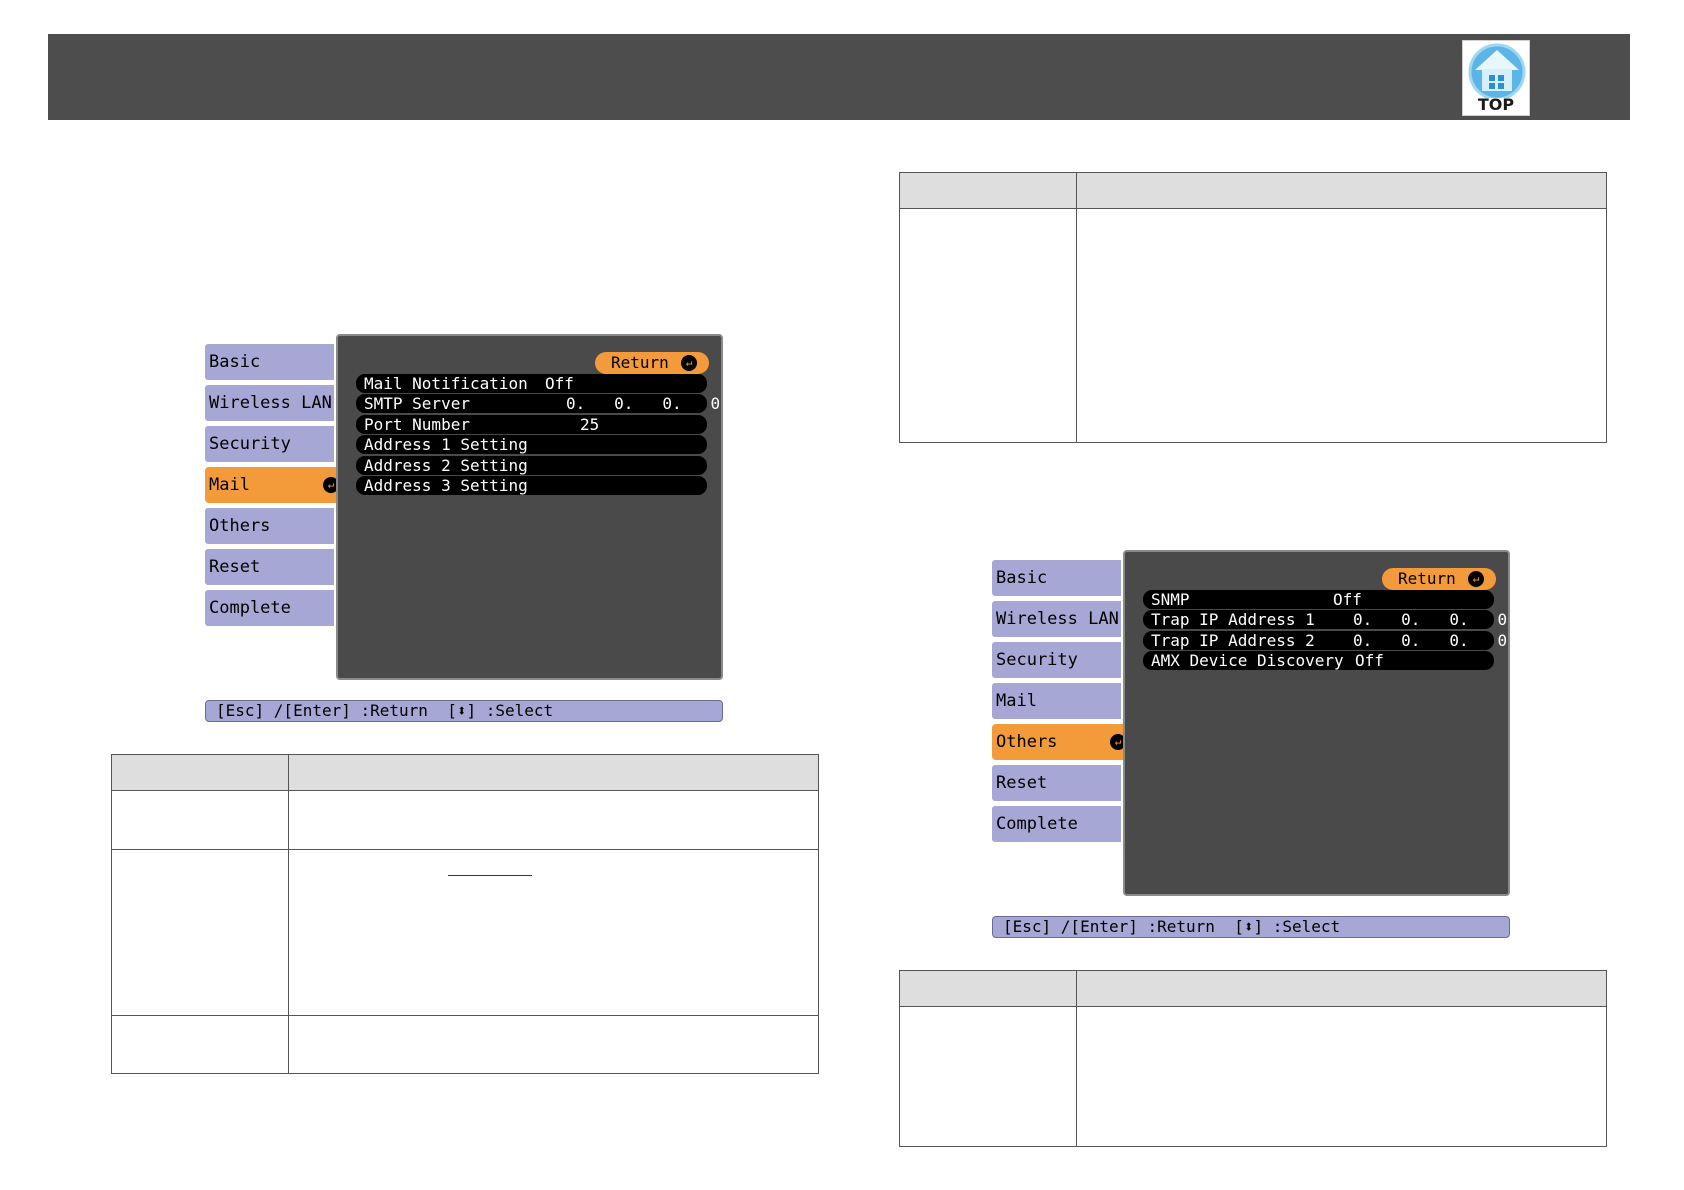 This screenshot has width=1684, height=1190. I want to click on others-settings-table, so click(1253, 1058).